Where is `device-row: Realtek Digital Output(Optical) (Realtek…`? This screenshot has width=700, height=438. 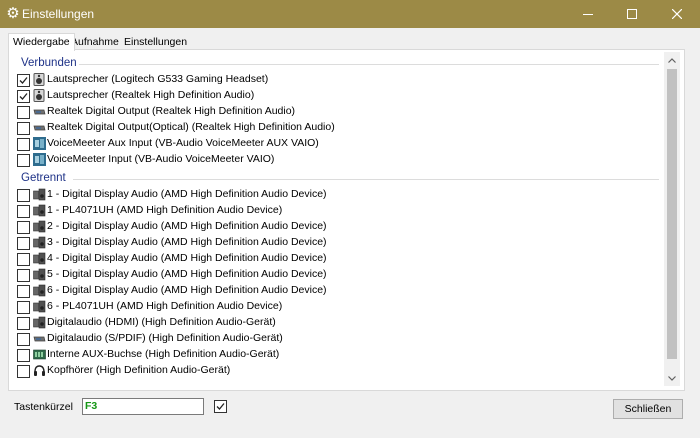 device-row: Realtek Digital Output(Optical) (Realtek… is located at coordinates (337, 128).